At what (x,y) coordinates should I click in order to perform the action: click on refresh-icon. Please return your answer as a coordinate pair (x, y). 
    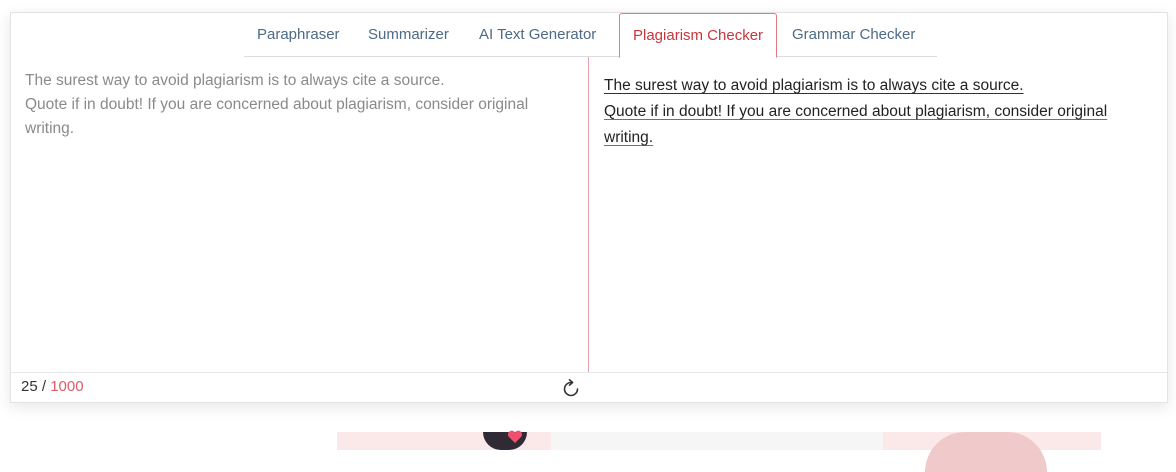
    Looking at the image, I should click on (571, 389).